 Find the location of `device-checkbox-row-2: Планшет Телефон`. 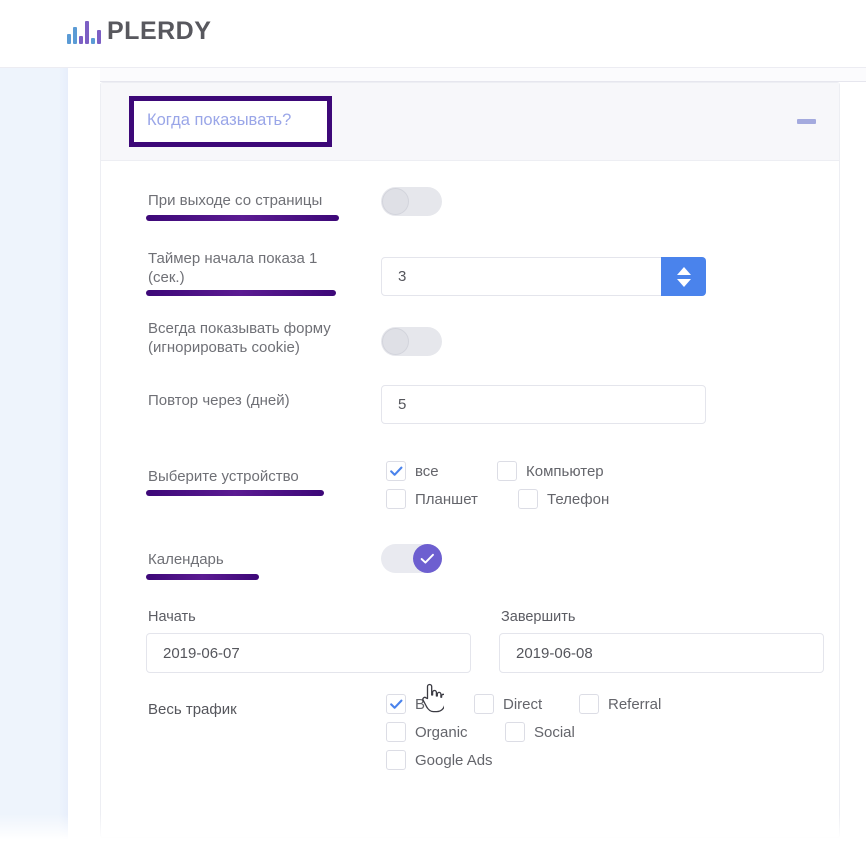

device-checkbox-row-2: Планшет Телефон is located at coordinates (500, 499).